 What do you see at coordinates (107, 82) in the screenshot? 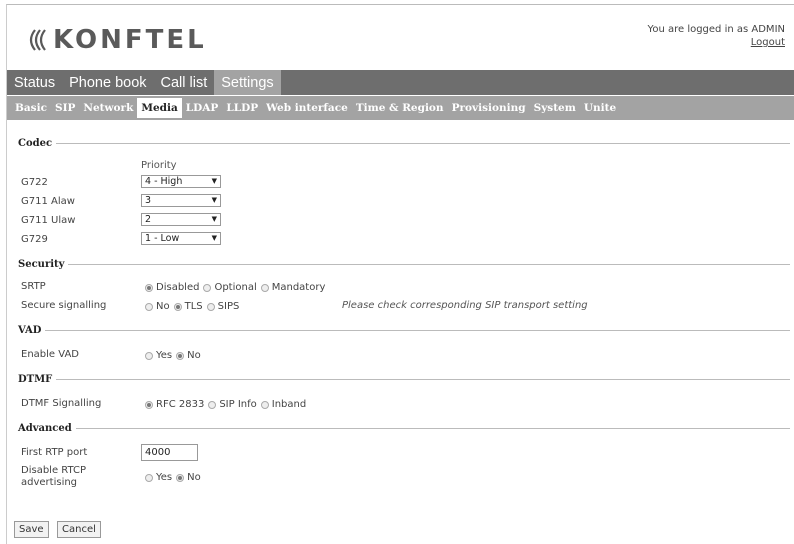
I see `tab-phone-book: Phone book` at bounding box center [107, 82].